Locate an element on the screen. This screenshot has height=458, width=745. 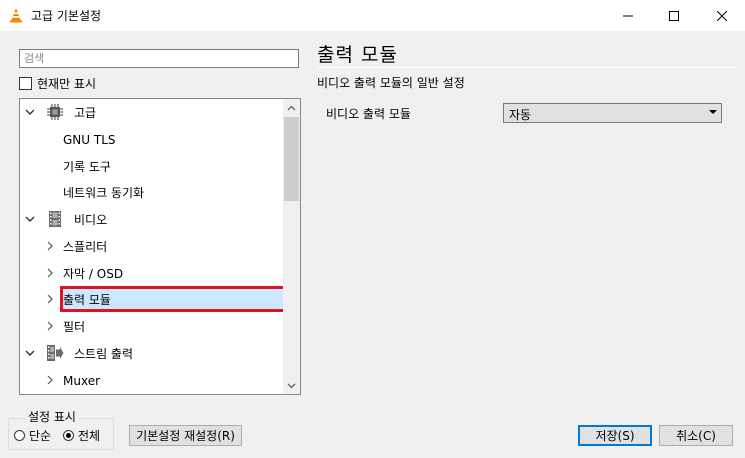
radio-all: 전체 is located at coordinates (81, 435).